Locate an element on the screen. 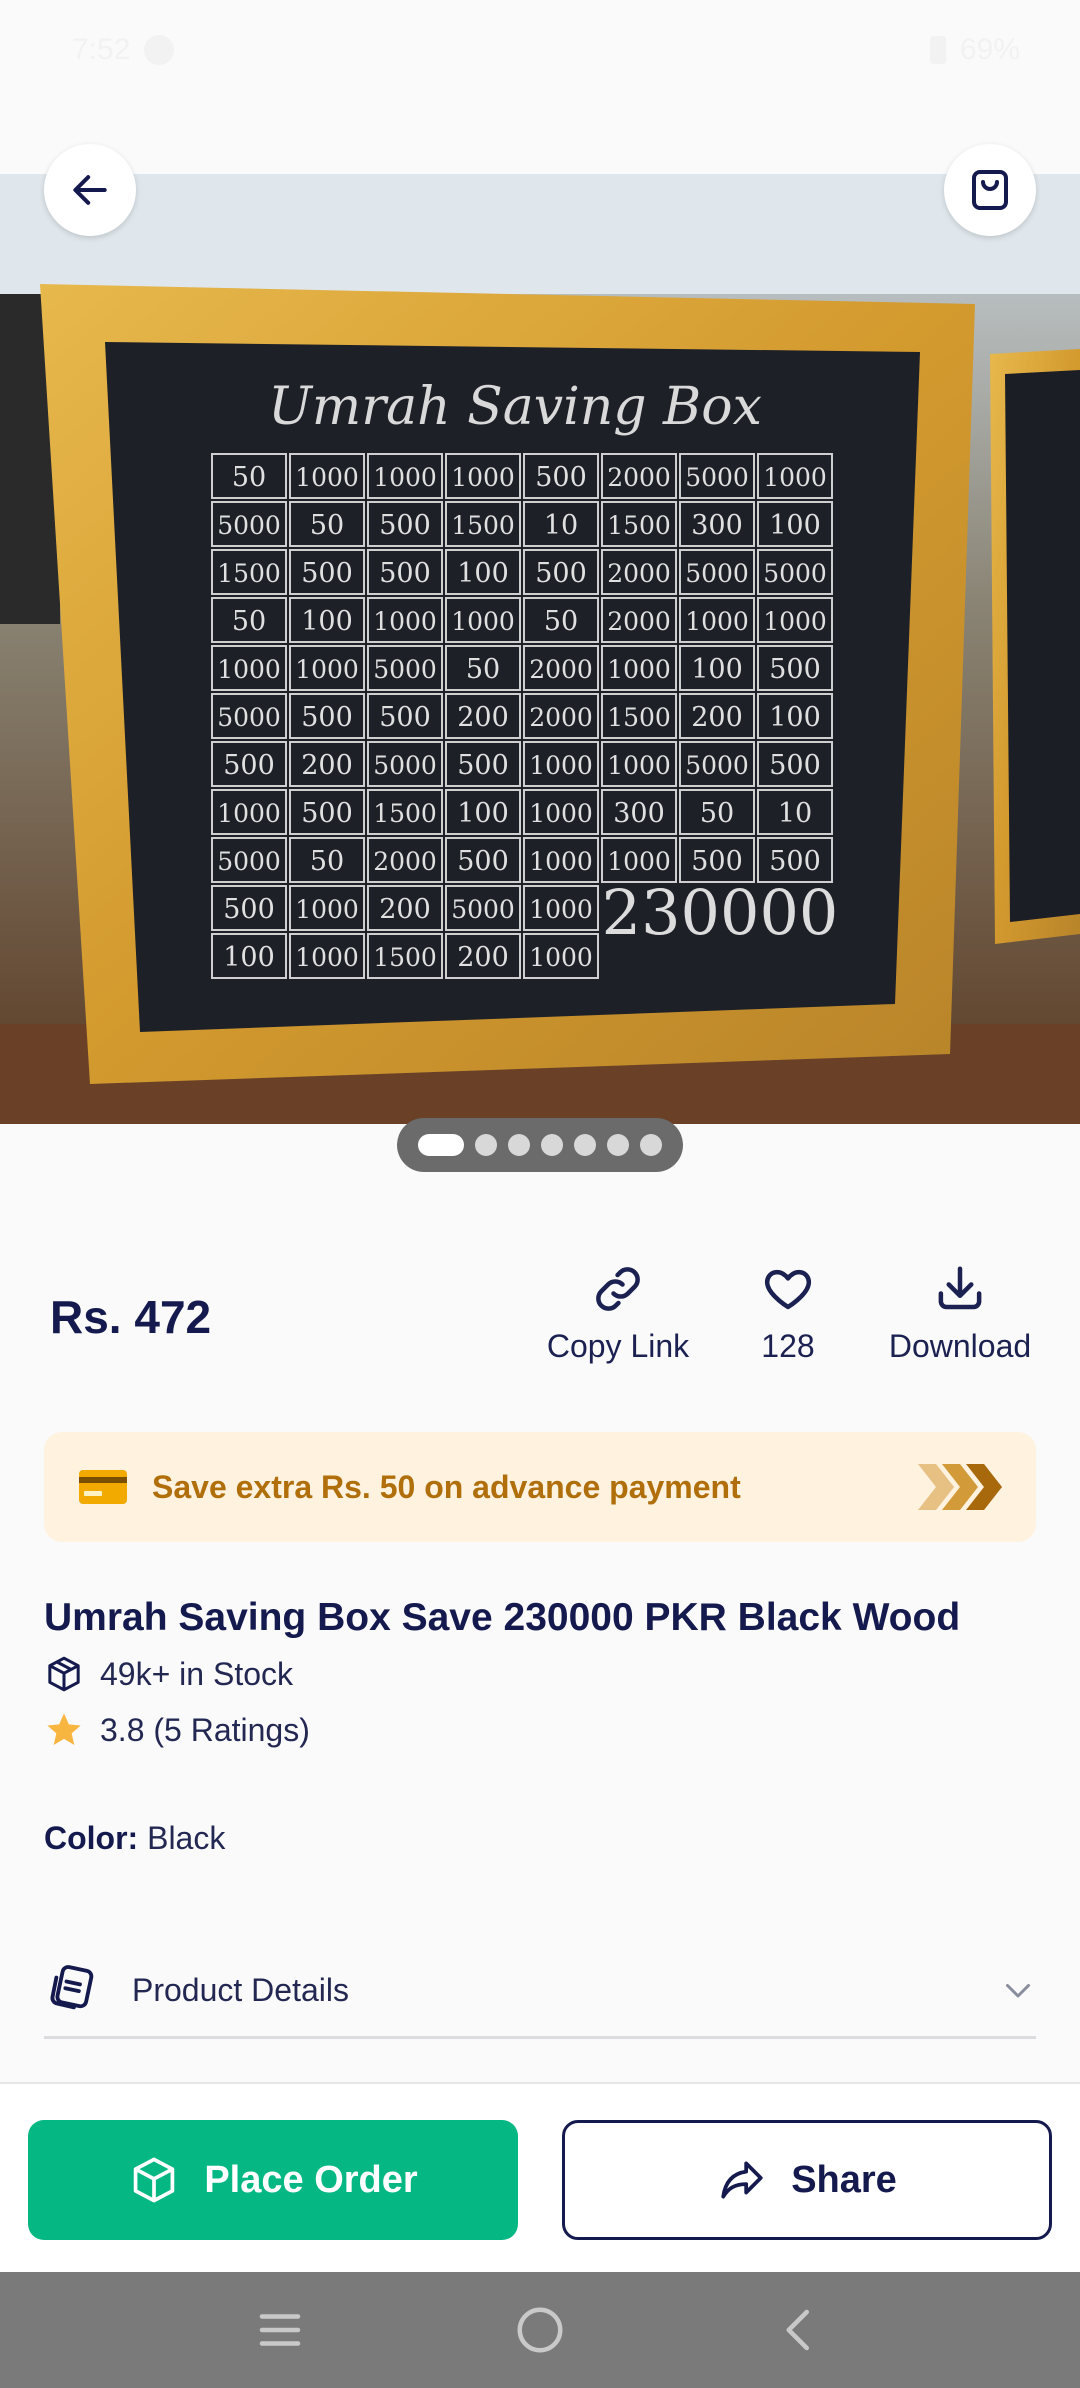 The height and width of the screenshot is (2388, 1080). stock-text: 49k+ in Stock is located at coordinates (196, 1673).